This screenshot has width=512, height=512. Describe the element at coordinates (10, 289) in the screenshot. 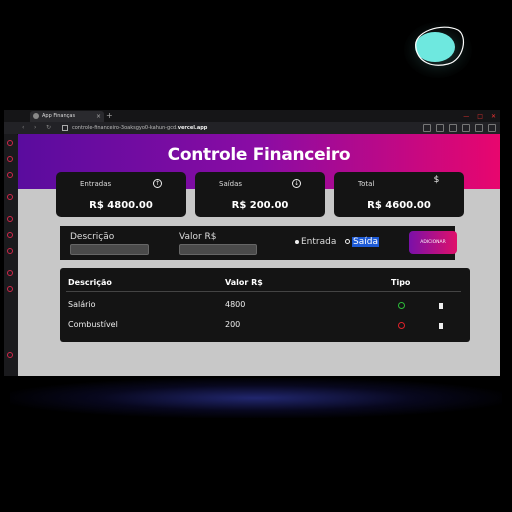

I see `sidebar-settings-icon` at that location.